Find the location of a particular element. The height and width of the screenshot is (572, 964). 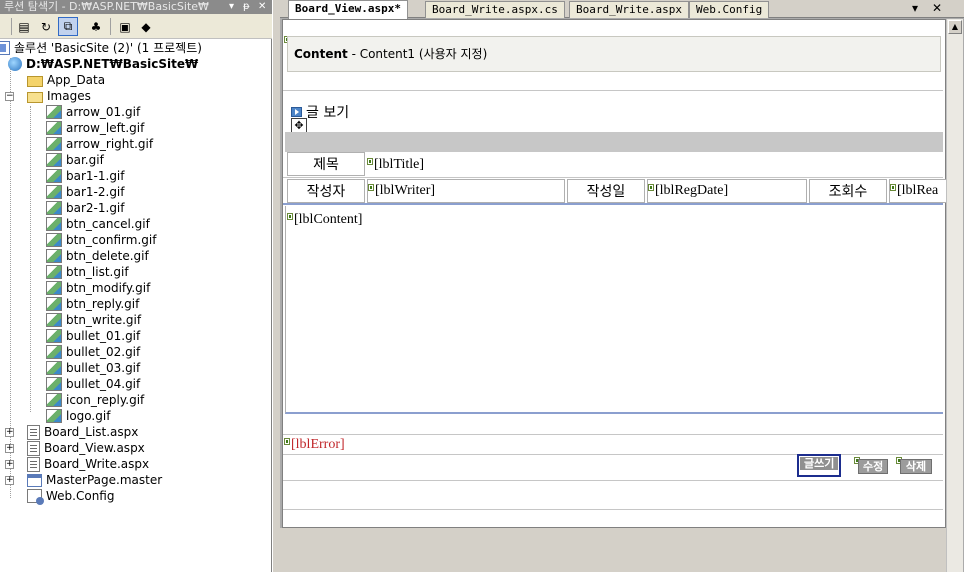

tree-item-solution: 솔루션 'BasicSite (2)' (1 프로젝트) is located at coordinates (101, 48).